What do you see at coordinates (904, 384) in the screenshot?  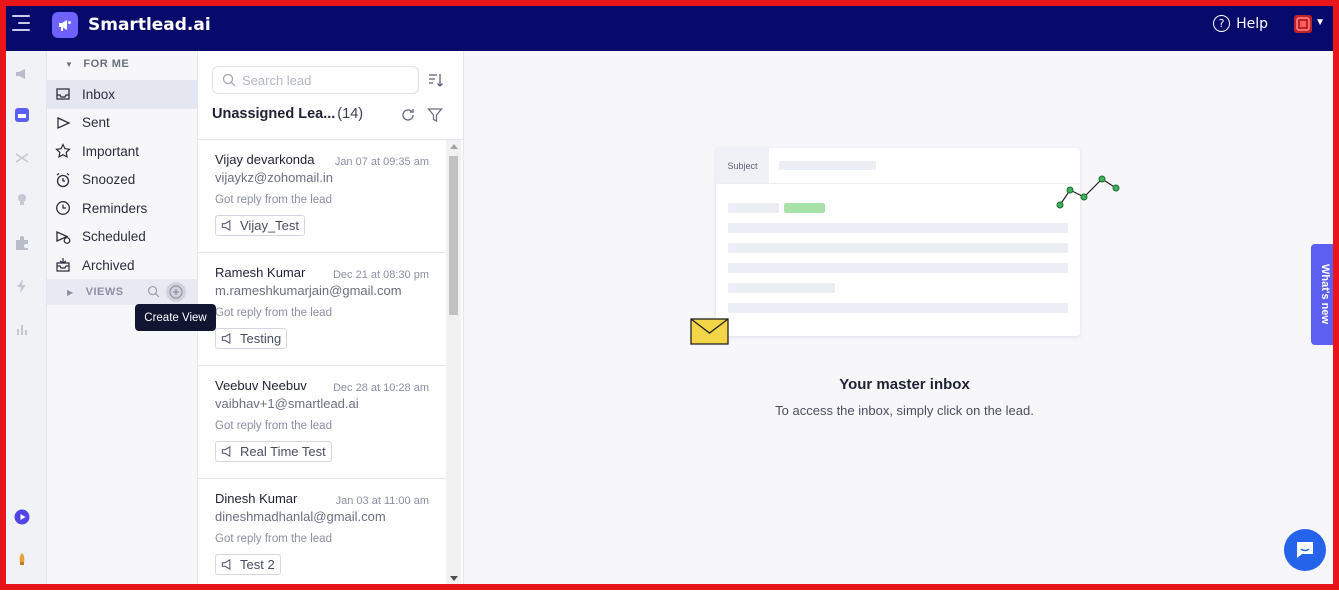 I see `empty-state-title: Your master inbox` at bounding box center [904, 384].